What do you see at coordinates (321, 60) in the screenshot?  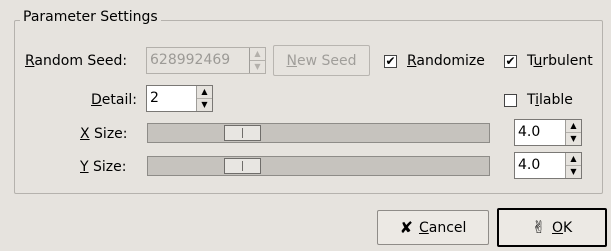 I see `new-seed-button: New Seed` at bounding box center [321, 60].